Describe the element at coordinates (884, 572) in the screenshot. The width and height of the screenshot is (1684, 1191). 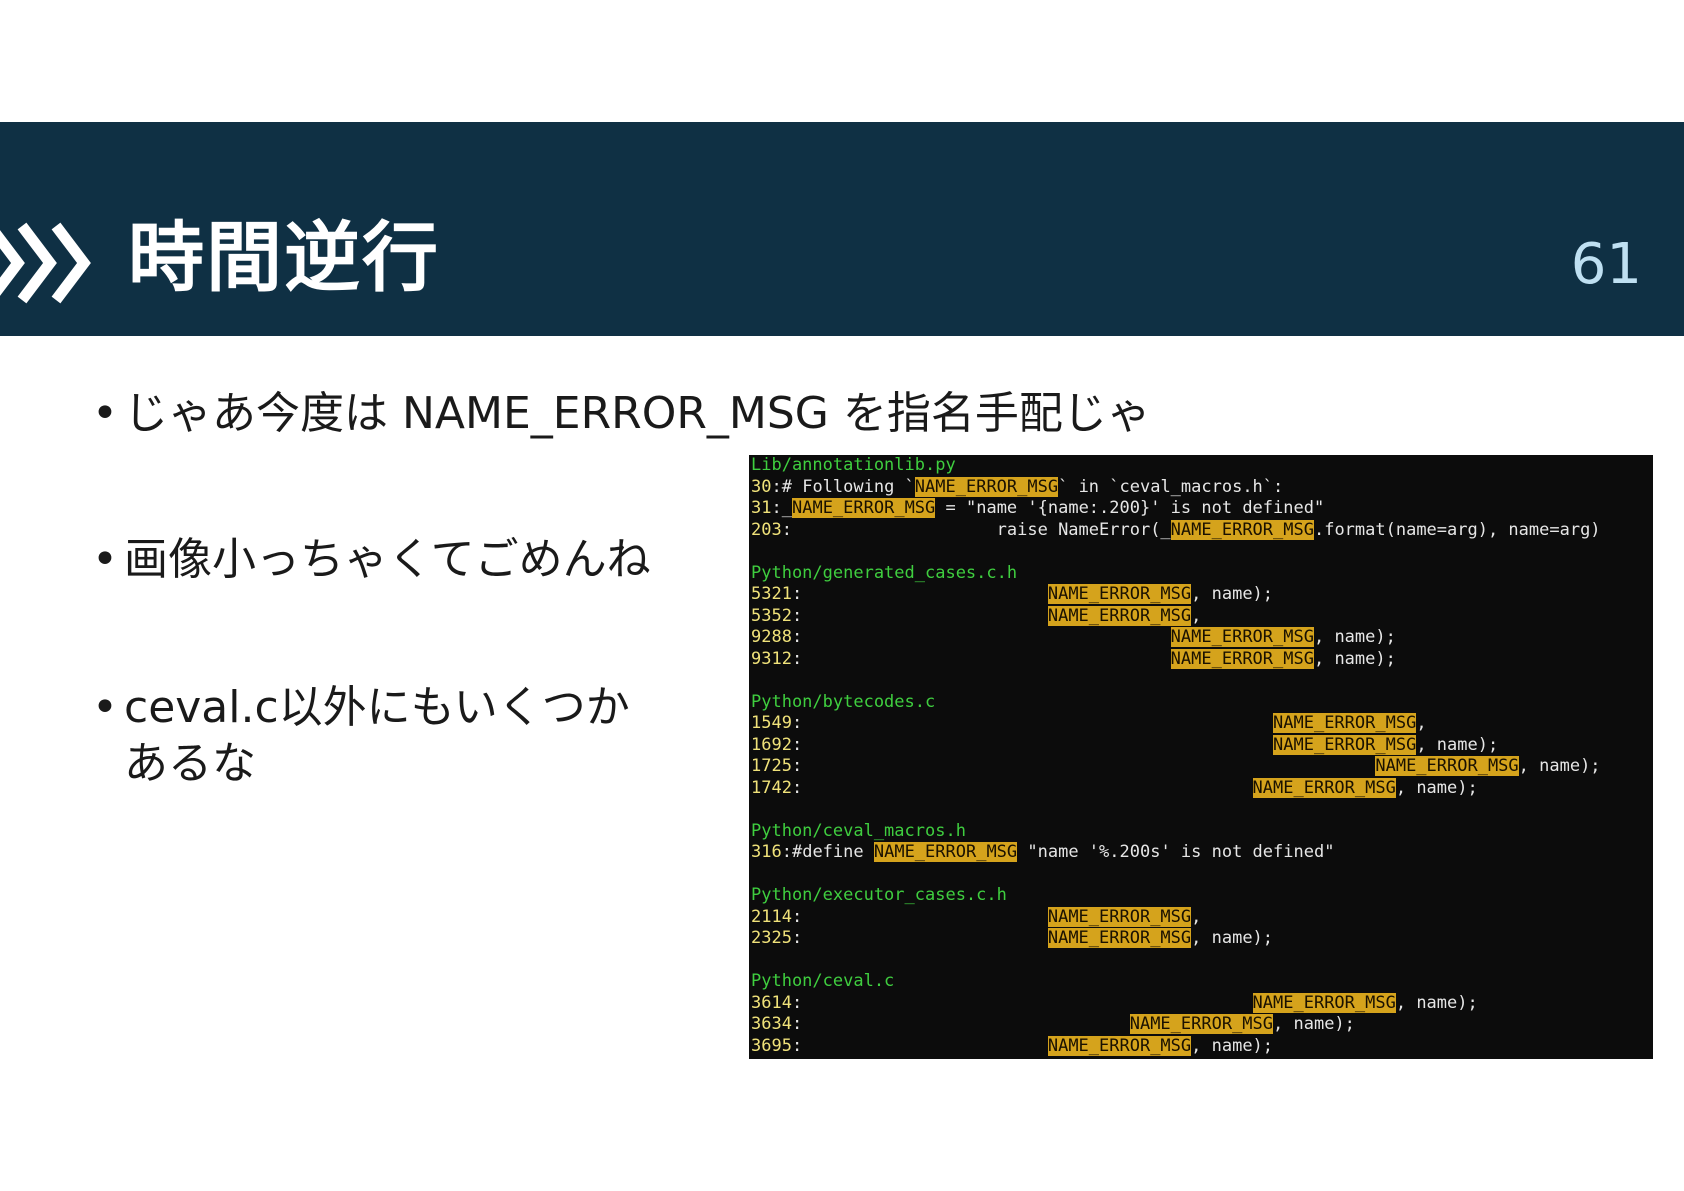
I see `file-path: Python/generated_cases.c.h` at that location.